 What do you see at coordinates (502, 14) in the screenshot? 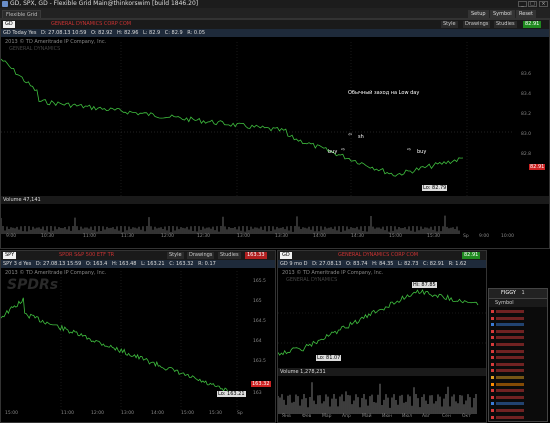
I see `symbol-button: Symbol` at bounding box center [502, 14].